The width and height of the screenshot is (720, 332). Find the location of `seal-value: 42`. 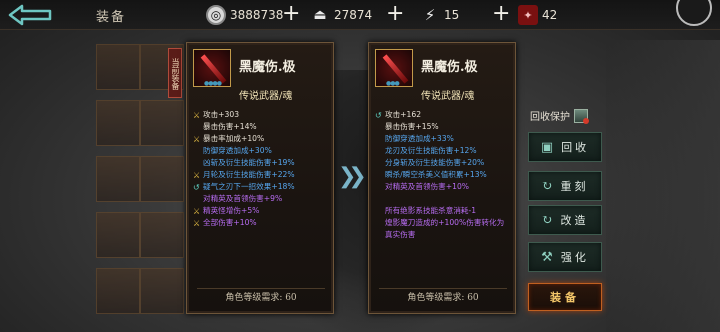

seal-value: 42 is located at coordinates (550, 15).